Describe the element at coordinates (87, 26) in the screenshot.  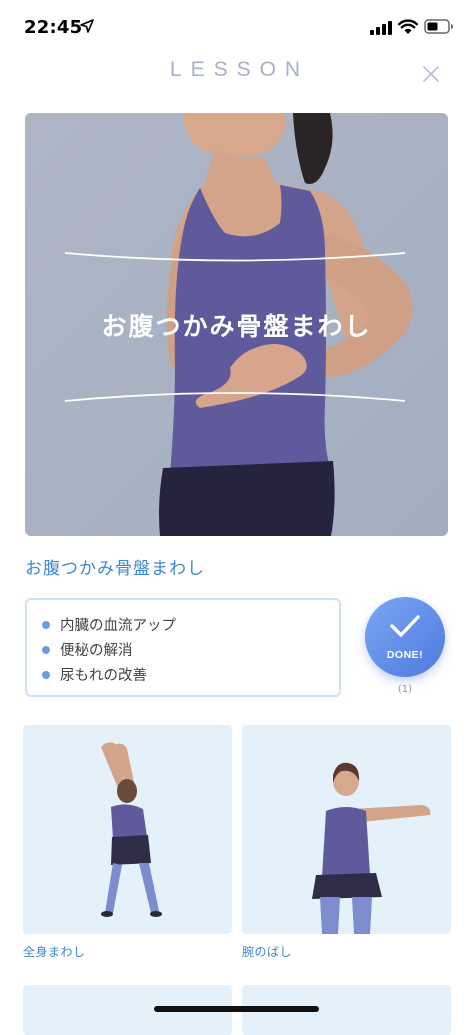
I see `location-arrow-icon` at that location.